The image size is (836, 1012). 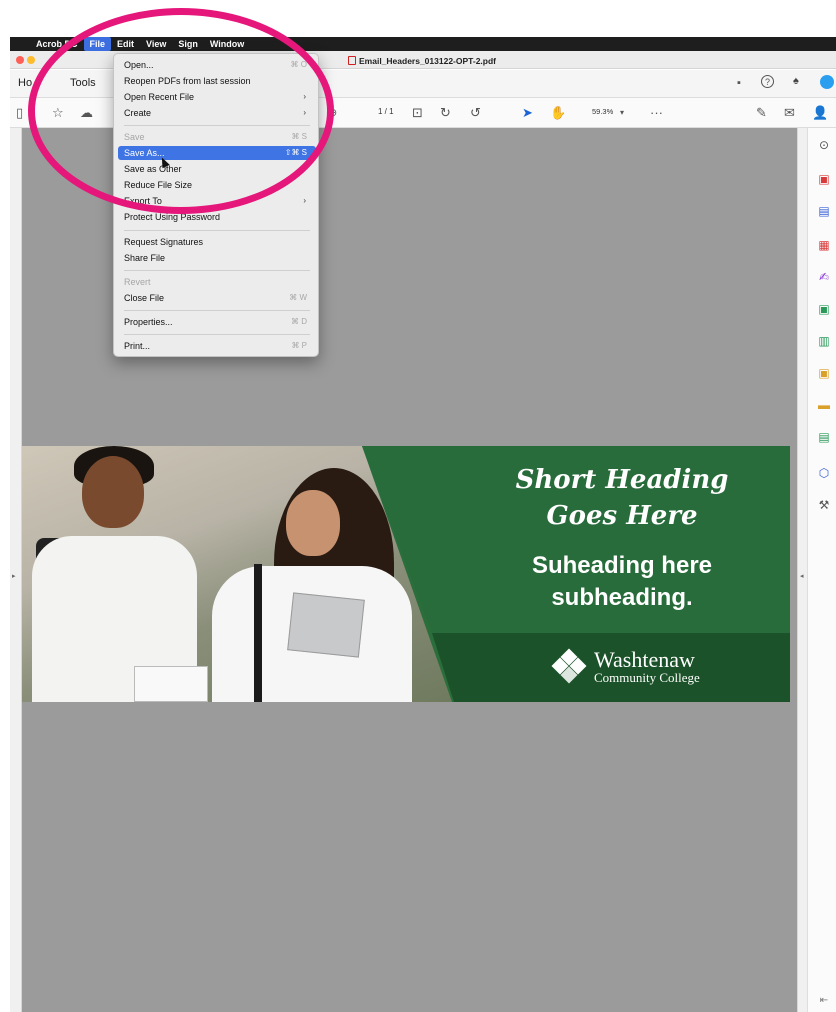 I want to click on more-tools-icon: ⚒, so click(x=824, y=505).